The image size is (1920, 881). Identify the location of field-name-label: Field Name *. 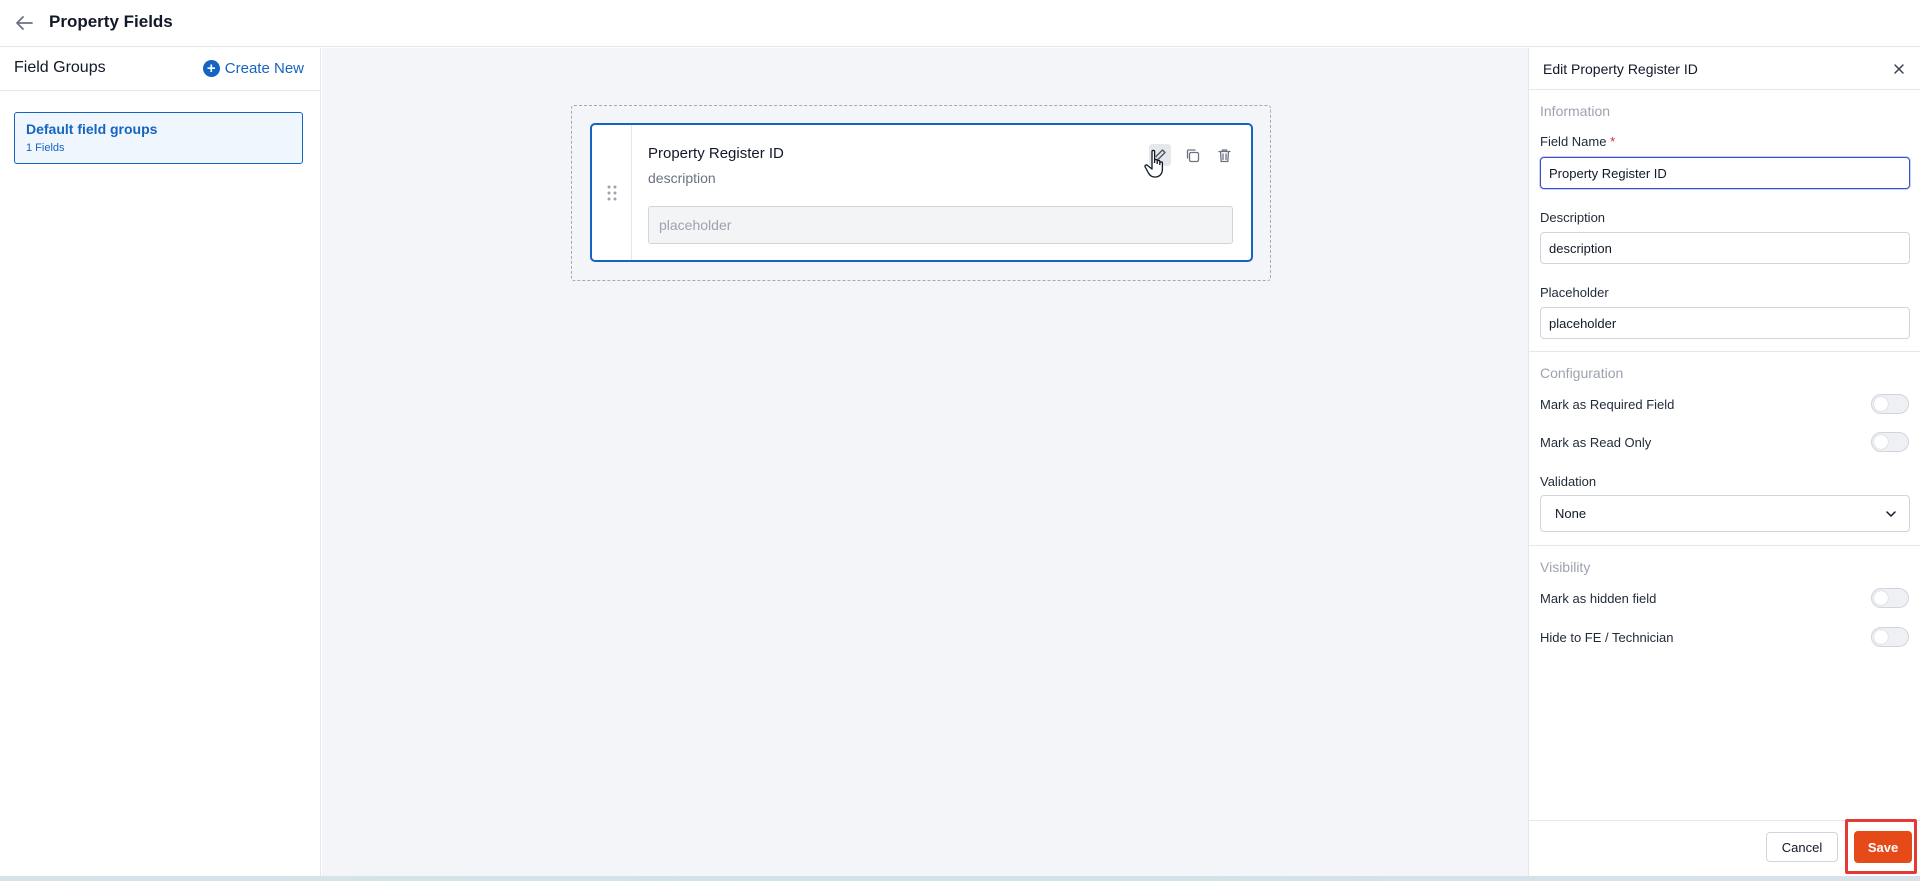
(1577, 141).